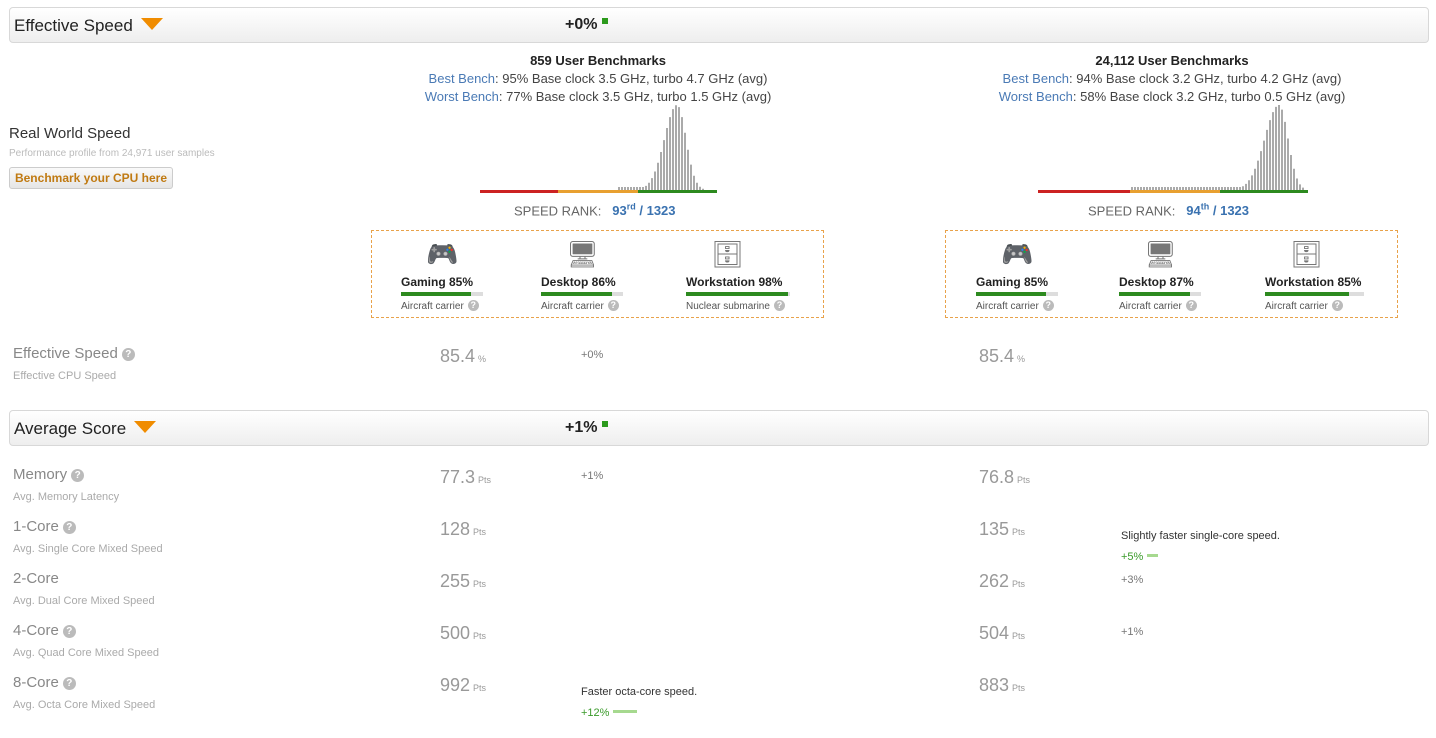 This screenshot has height=738, width=1436. Describe the element at coordinates (463, 356) in the screenshot. I see `left-effective-speed-value: 85.4%` at that location.